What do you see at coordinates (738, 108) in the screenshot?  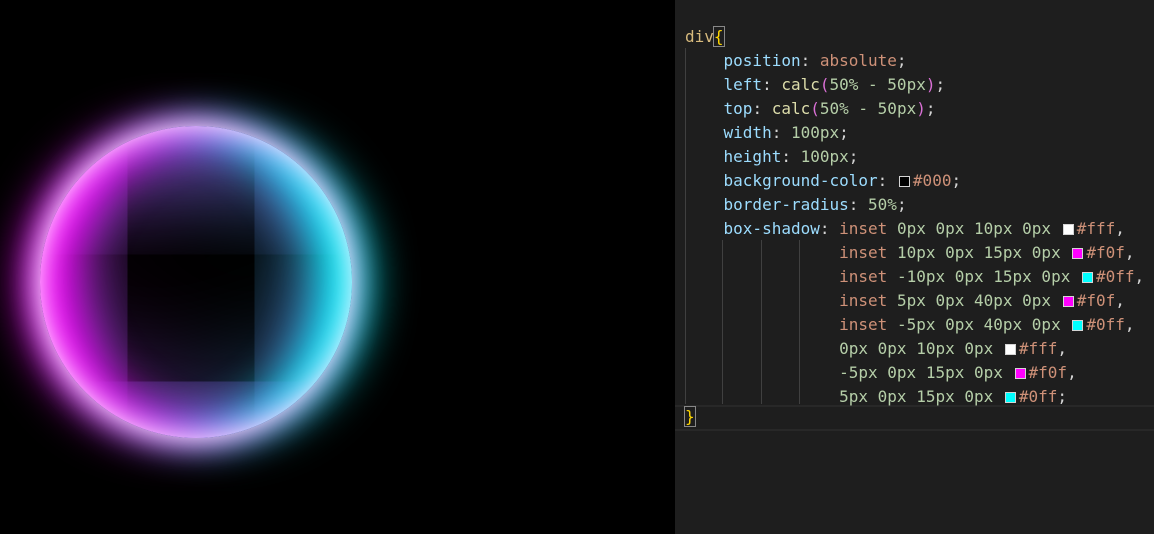 I see `css-property: top` at bounding box center [738, 108].